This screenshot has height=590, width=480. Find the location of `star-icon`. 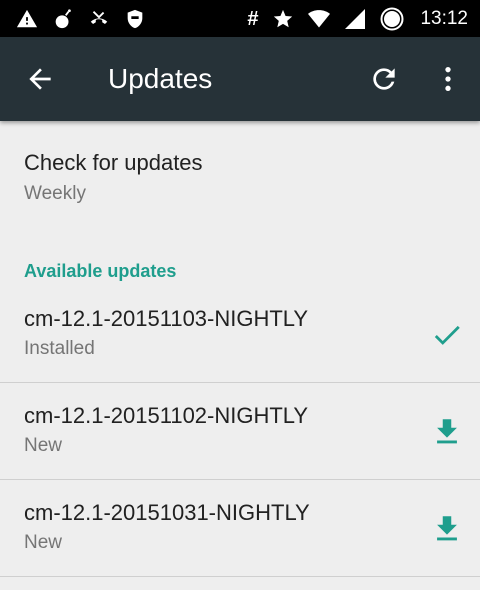

star-icon is located at coordinates (283, 19).